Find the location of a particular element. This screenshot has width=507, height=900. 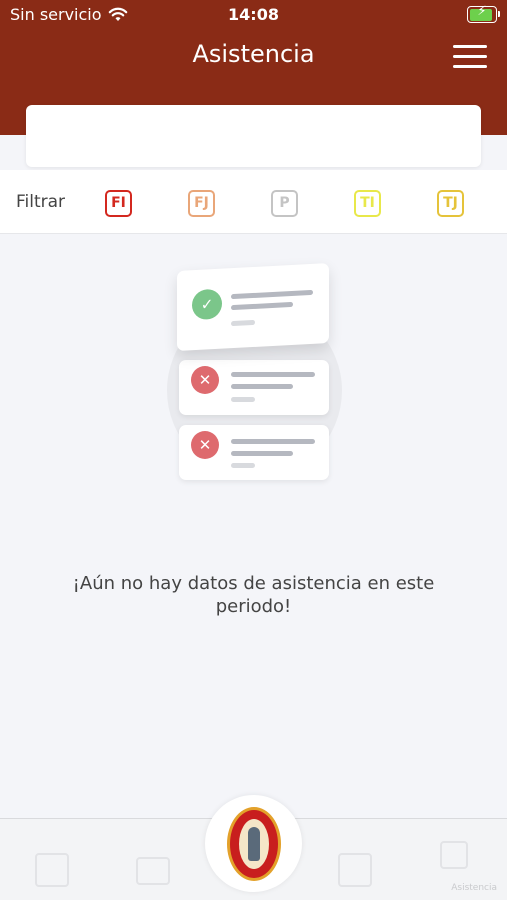

virgin-figure-icon is located at coordinates (254, 844).